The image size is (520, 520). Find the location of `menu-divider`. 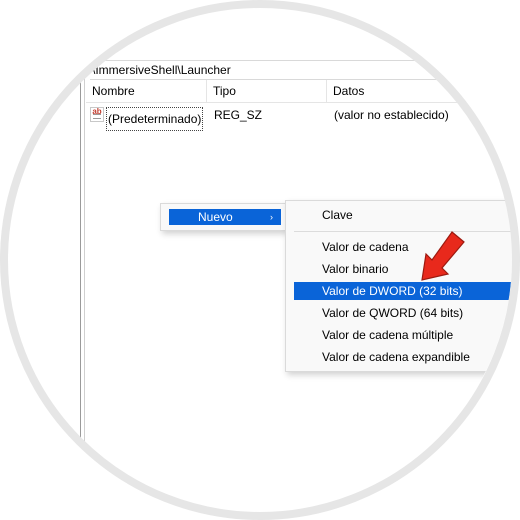

menu-divider is located at coordinates (403, 231).